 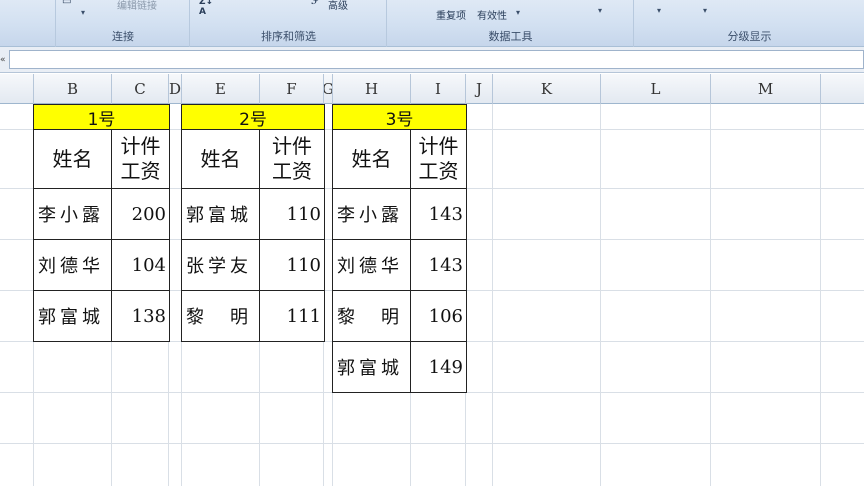 What do you see at coordinates (140, 214) in the screenshot?
I see `wage-cell: 200` at bounding box center [140, 214].